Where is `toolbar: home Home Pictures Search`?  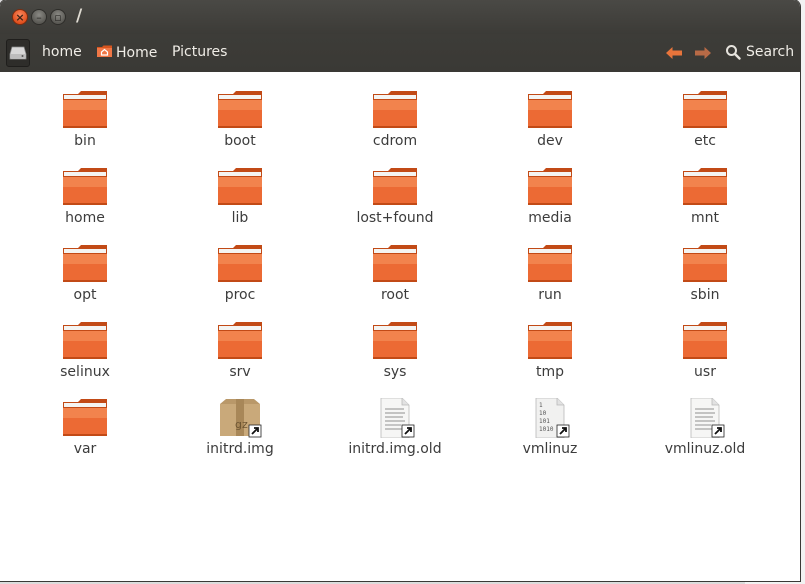
toolbar: home Home Pictures Search is located at coordinates (400, 53).